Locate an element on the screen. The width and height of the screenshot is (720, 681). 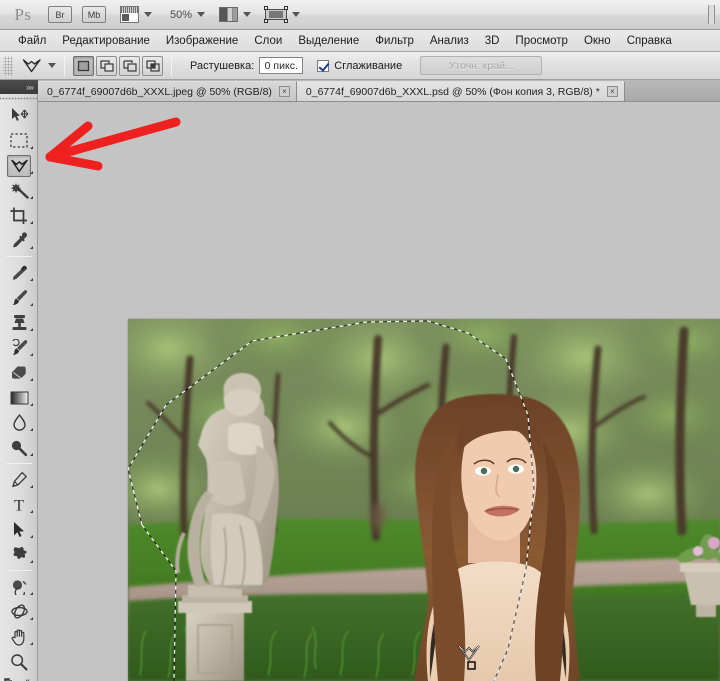
screen-mode-group is located at coordinates (136, 14).